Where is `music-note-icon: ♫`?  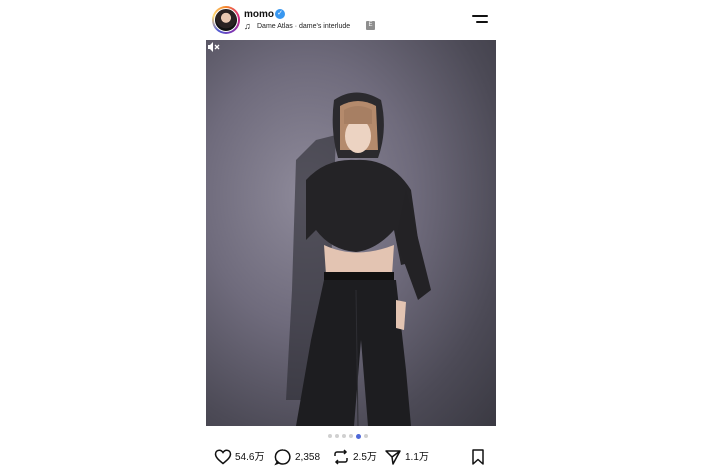 music-note-icon: ♫ is located at coordinates (247, 26).